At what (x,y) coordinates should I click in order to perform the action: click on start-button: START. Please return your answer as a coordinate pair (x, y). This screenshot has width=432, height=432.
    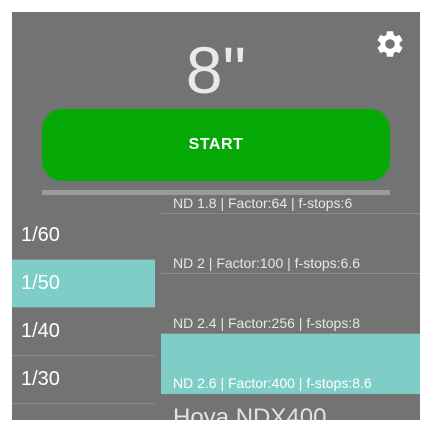
    Looking at the image, I should click on (216, 145).